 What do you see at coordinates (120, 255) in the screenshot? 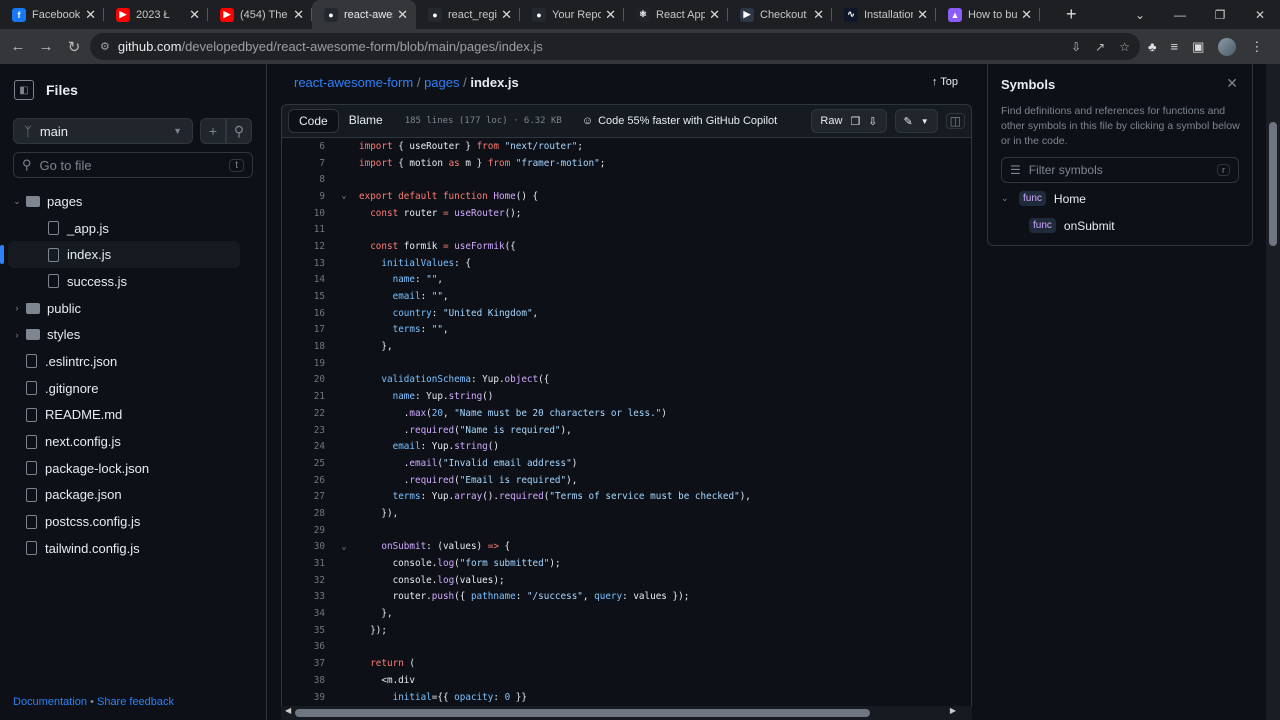
I see `tree-file: index.js` at bounding box center [120, 255].